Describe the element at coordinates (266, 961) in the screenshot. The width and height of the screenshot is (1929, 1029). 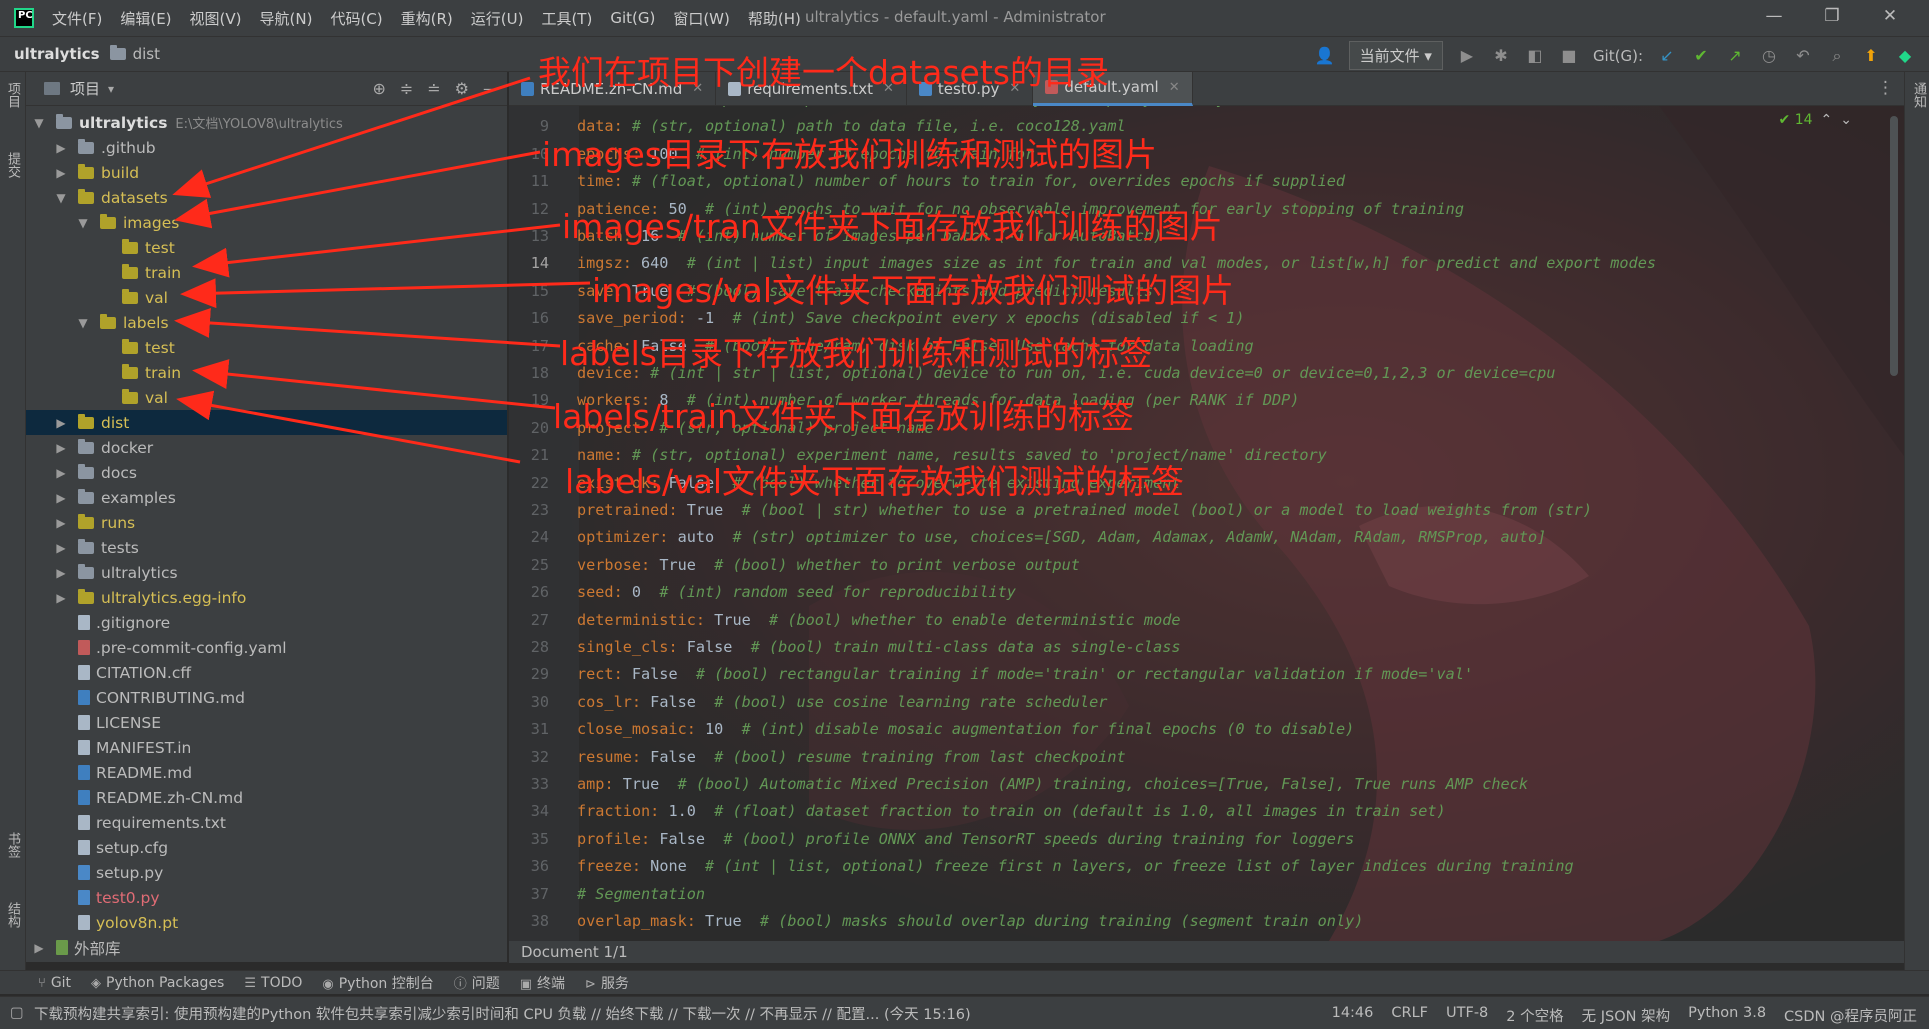
I see `tree-file-item: 临时文件和控制台` at that location.